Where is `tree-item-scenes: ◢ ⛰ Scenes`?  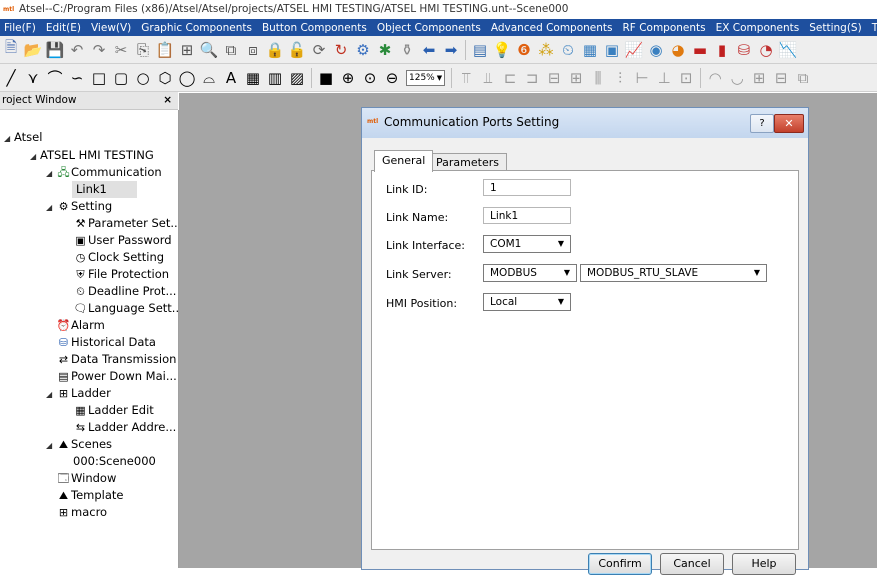
tree-item-scenes: ◢ ⛰ Scenes is located at coordinates (79, 444).